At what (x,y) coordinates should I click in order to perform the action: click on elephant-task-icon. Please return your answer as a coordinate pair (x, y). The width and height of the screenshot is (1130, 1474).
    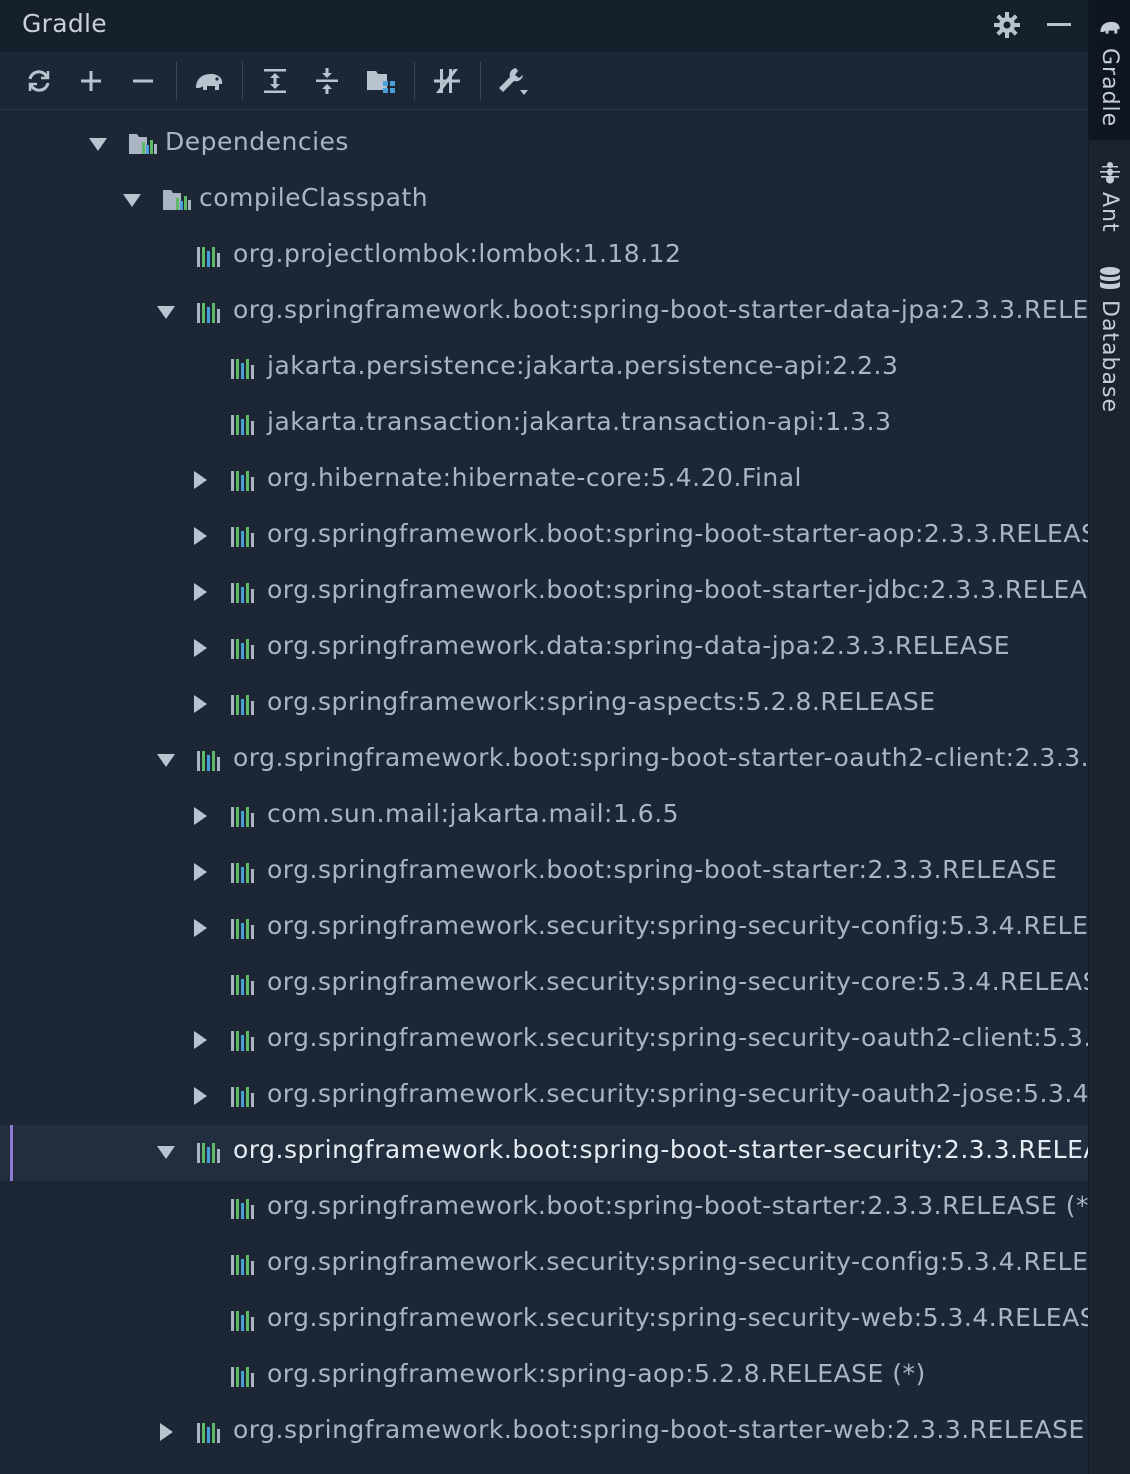
    Looking at the image, I should click on (209, 81).